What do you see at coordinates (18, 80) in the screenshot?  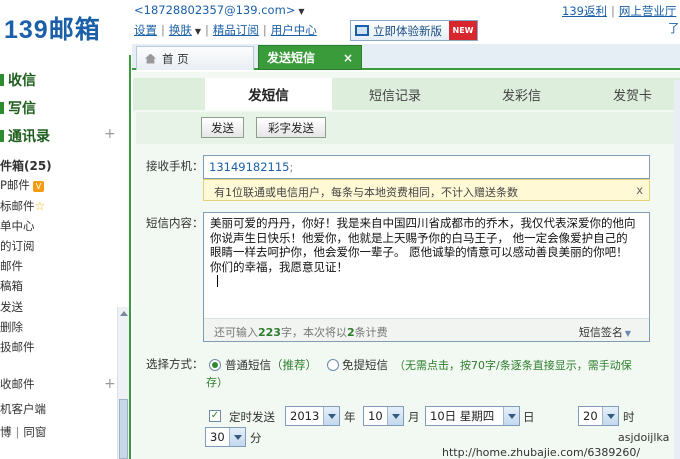 I see `sidebar-inbox: 收信` at bounding box center [18, 80].